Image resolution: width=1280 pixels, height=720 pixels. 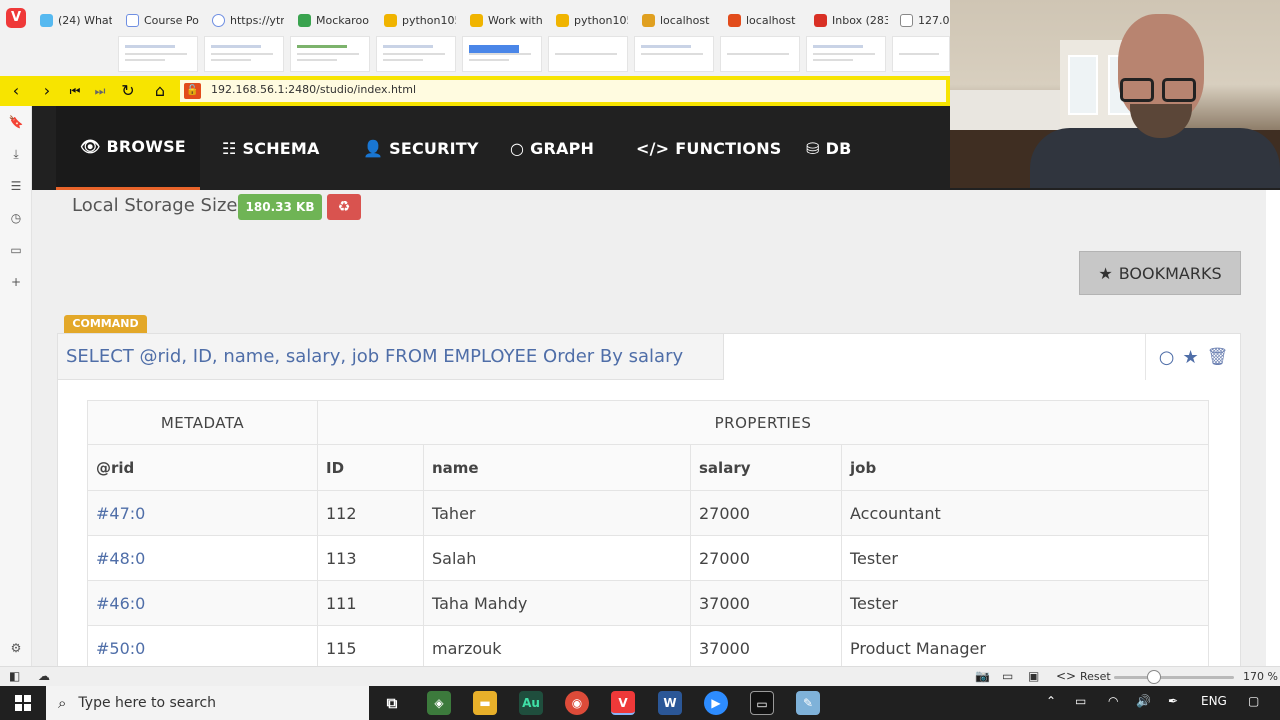 What do you see at coordinates (485, 703) in the screenshot?
I see `file-explorer-icon: ▬` at bounding box center [485, 703].